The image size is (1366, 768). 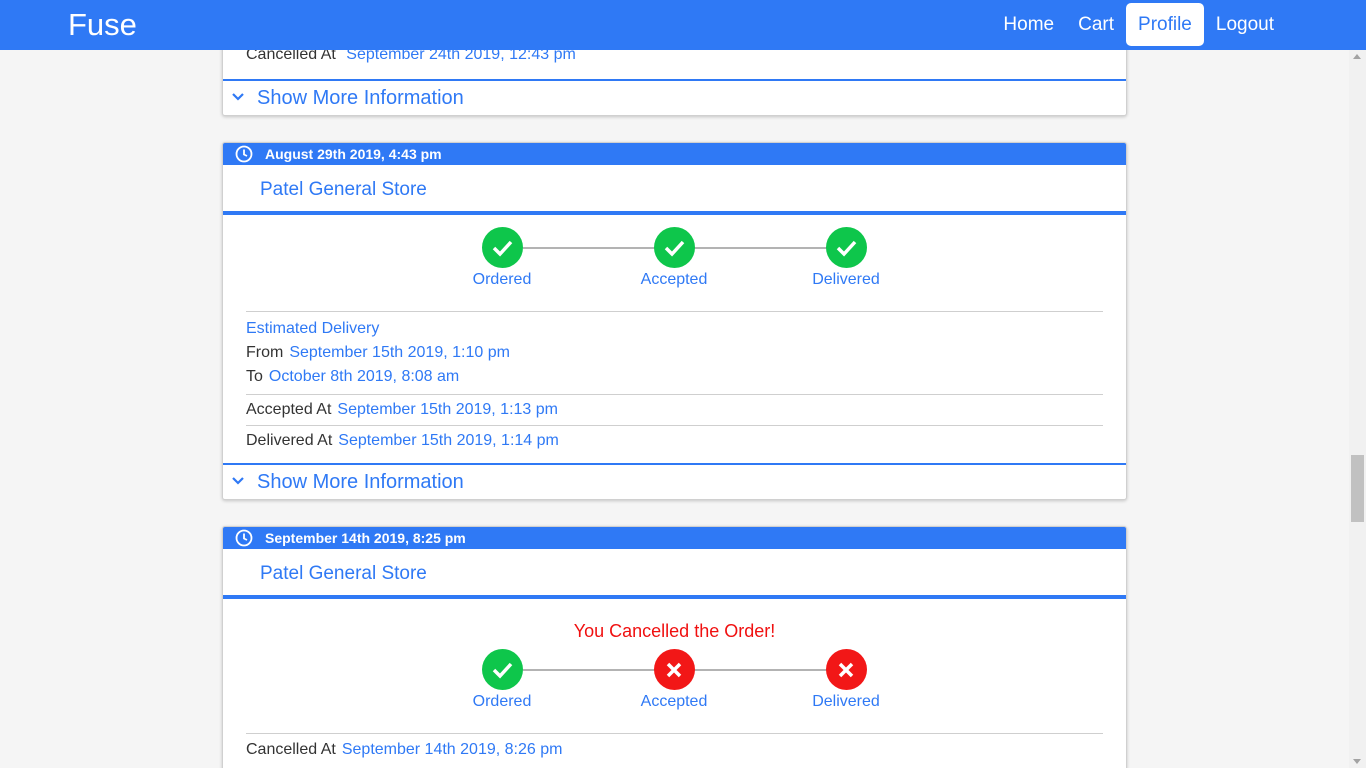 I want to click on nav-home: Home, so click(x=1028, y=24).